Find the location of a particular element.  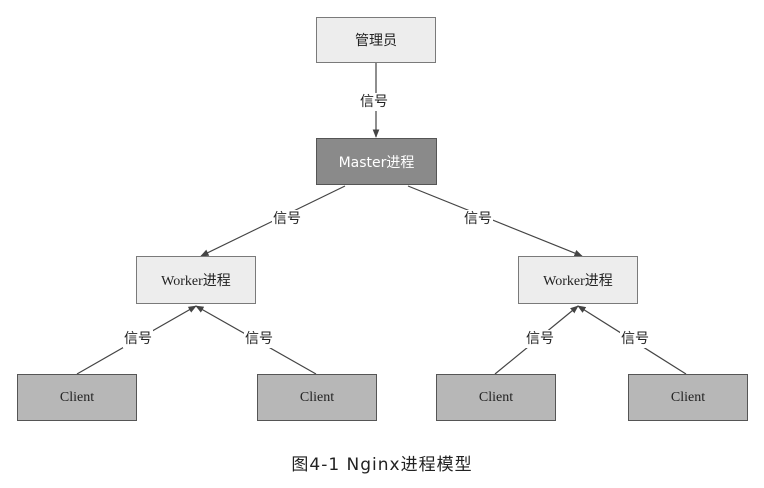

edge-label-master-worker-left: 信号 is located at coordinates (287, 219).